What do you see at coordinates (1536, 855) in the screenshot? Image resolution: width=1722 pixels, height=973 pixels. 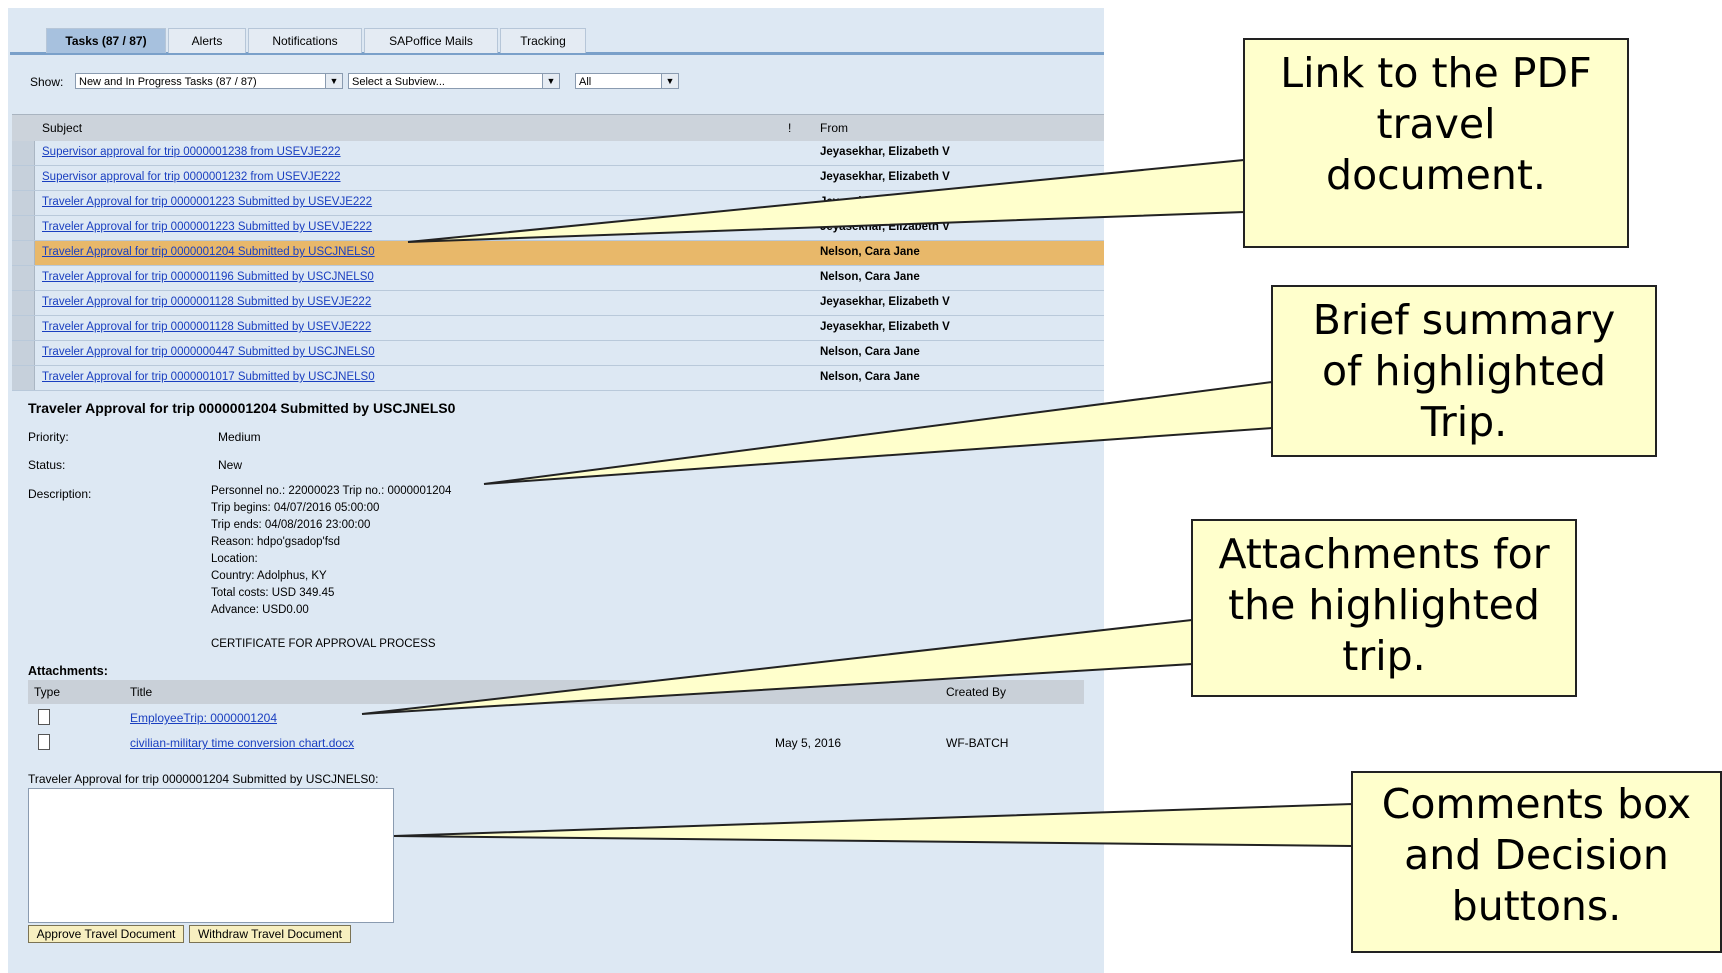 I see `callout-line: and Decision` at bounding box center [1536, 855].